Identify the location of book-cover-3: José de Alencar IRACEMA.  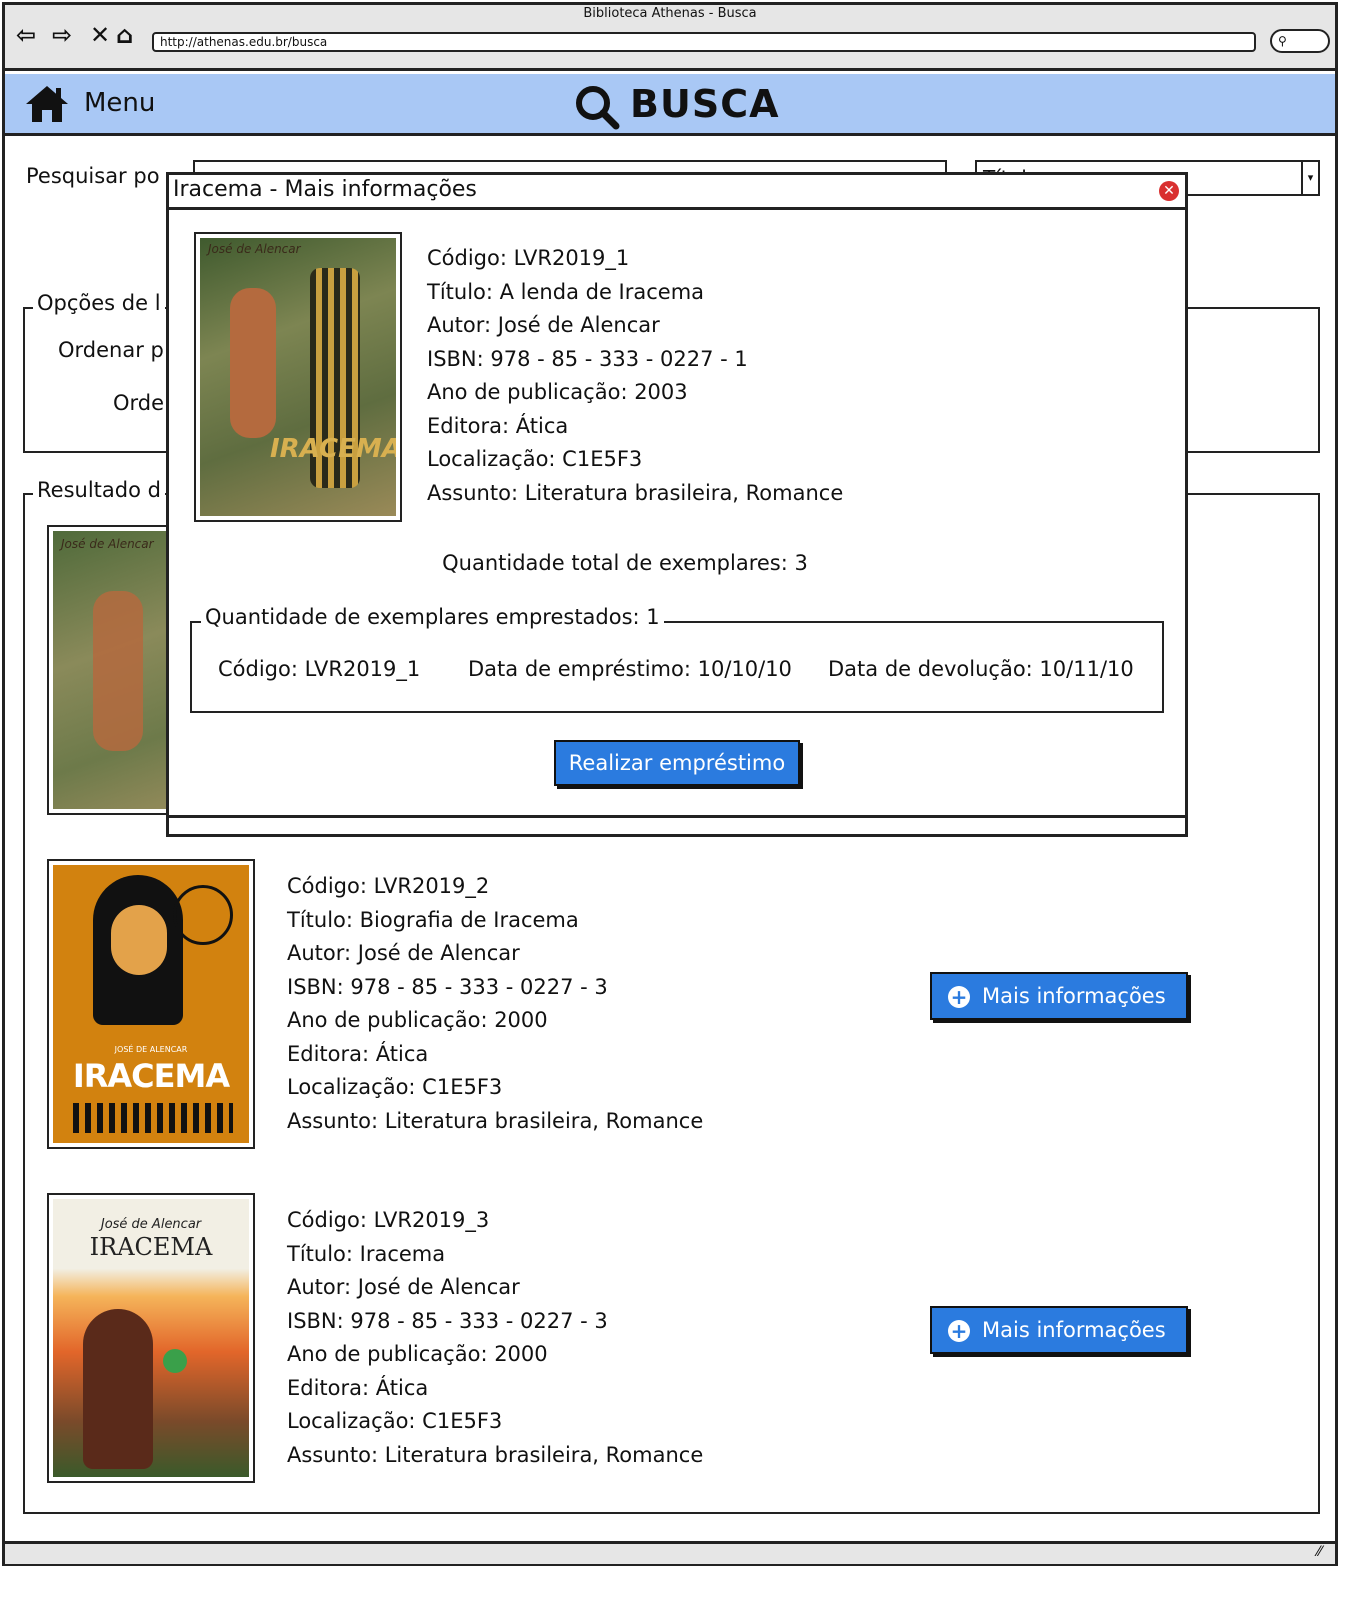
(151, 1338).